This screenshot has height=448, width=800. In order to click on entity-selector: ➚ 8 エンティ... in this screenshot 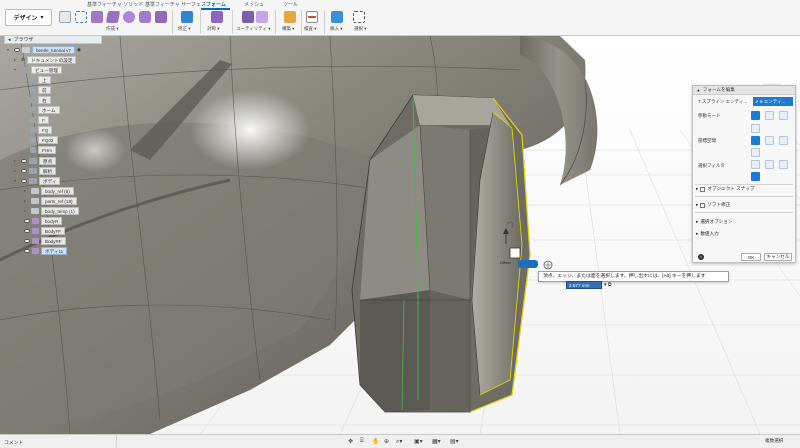, I will do `click(773, 101)`.